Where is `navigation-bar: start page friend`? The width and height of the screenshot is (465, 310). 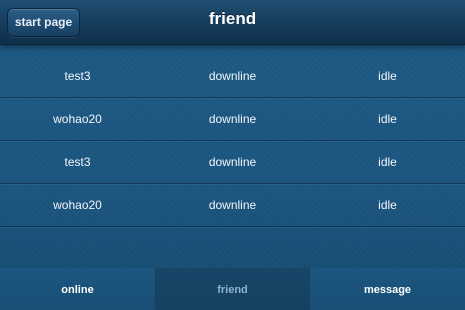 navigation-bar: start page friend is located at coordinates (232, 22).